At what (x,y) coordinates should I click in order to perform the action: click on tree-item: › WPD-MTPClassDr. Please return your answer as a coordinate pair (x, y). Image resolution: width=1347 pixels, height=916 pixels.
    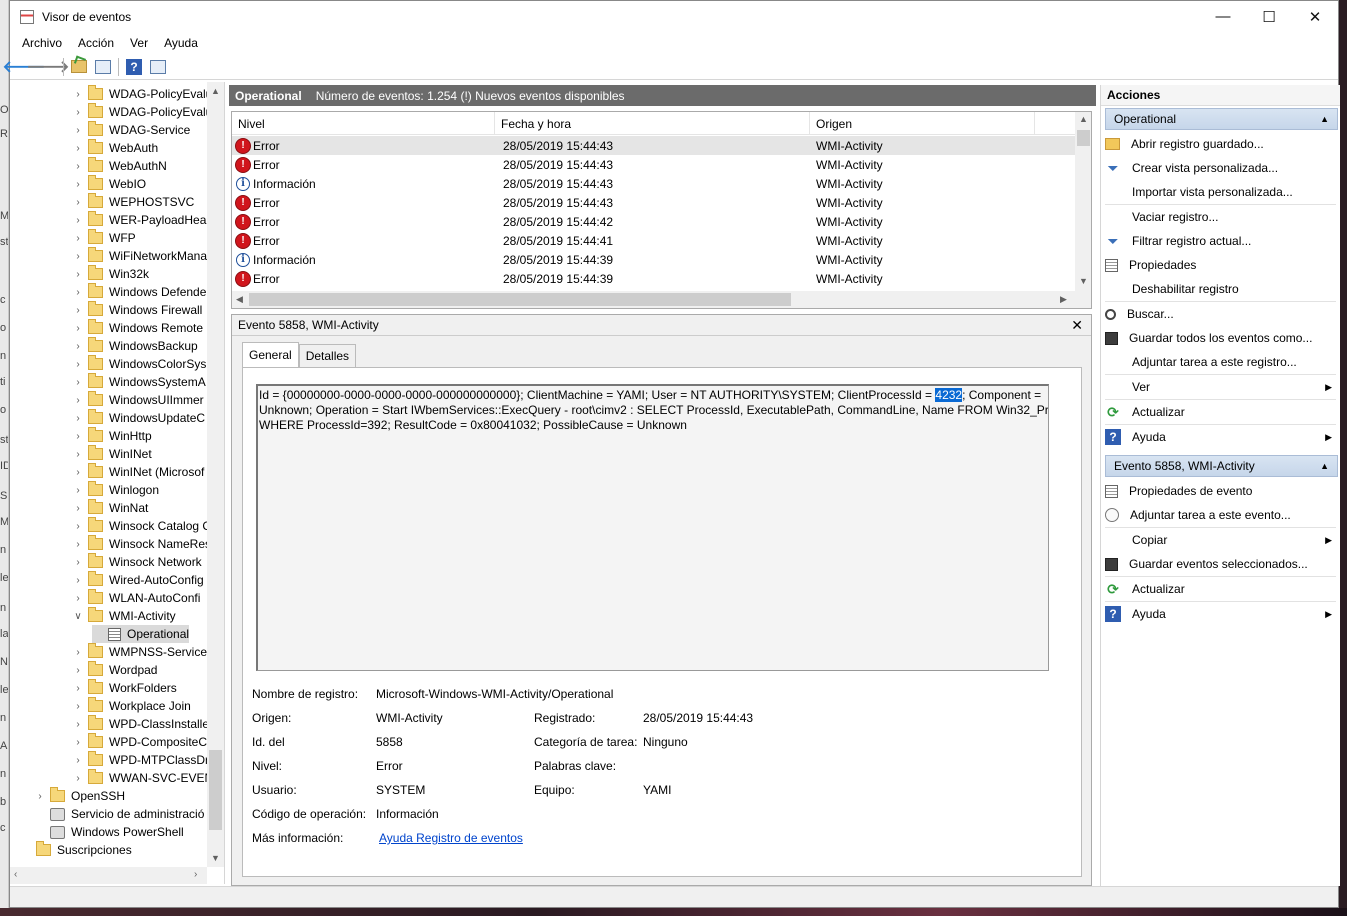
    Looking at the image, I should click on (140, 760).